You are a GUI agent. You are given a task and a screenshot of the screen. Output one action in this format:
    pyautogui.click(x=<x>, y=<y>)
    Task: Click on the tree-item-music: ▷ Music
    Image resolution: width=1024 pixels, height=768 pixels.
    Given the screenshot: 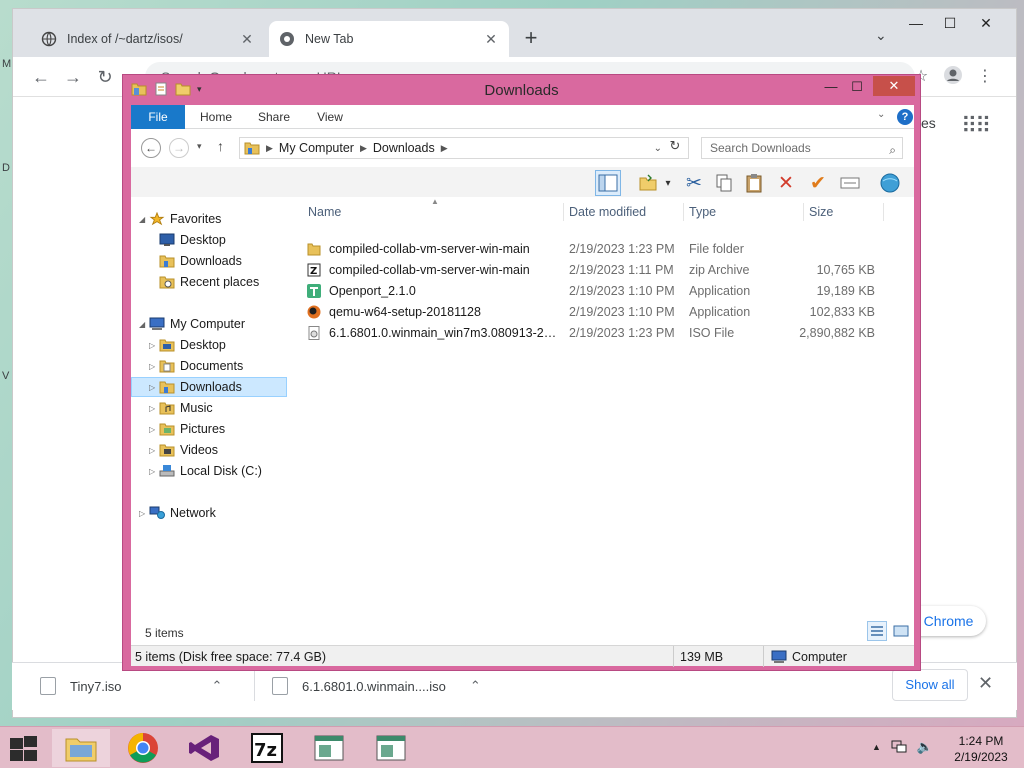 What is the action you would take?
    pyautogui.click(x=227, y=408)
    